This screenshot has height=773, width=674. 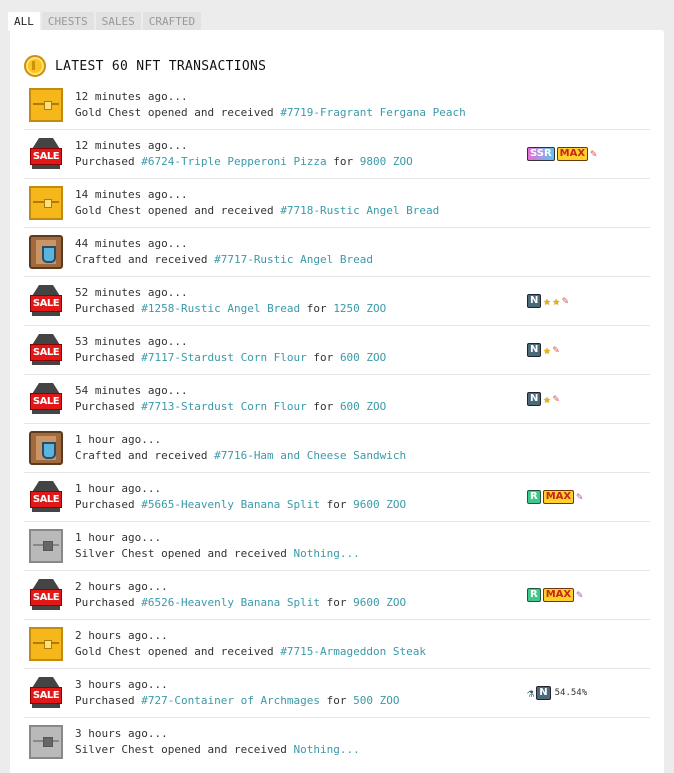 I want to click on nft-link: #7716-Ham and Cheese Sandwich, so click(x=310, y=455).